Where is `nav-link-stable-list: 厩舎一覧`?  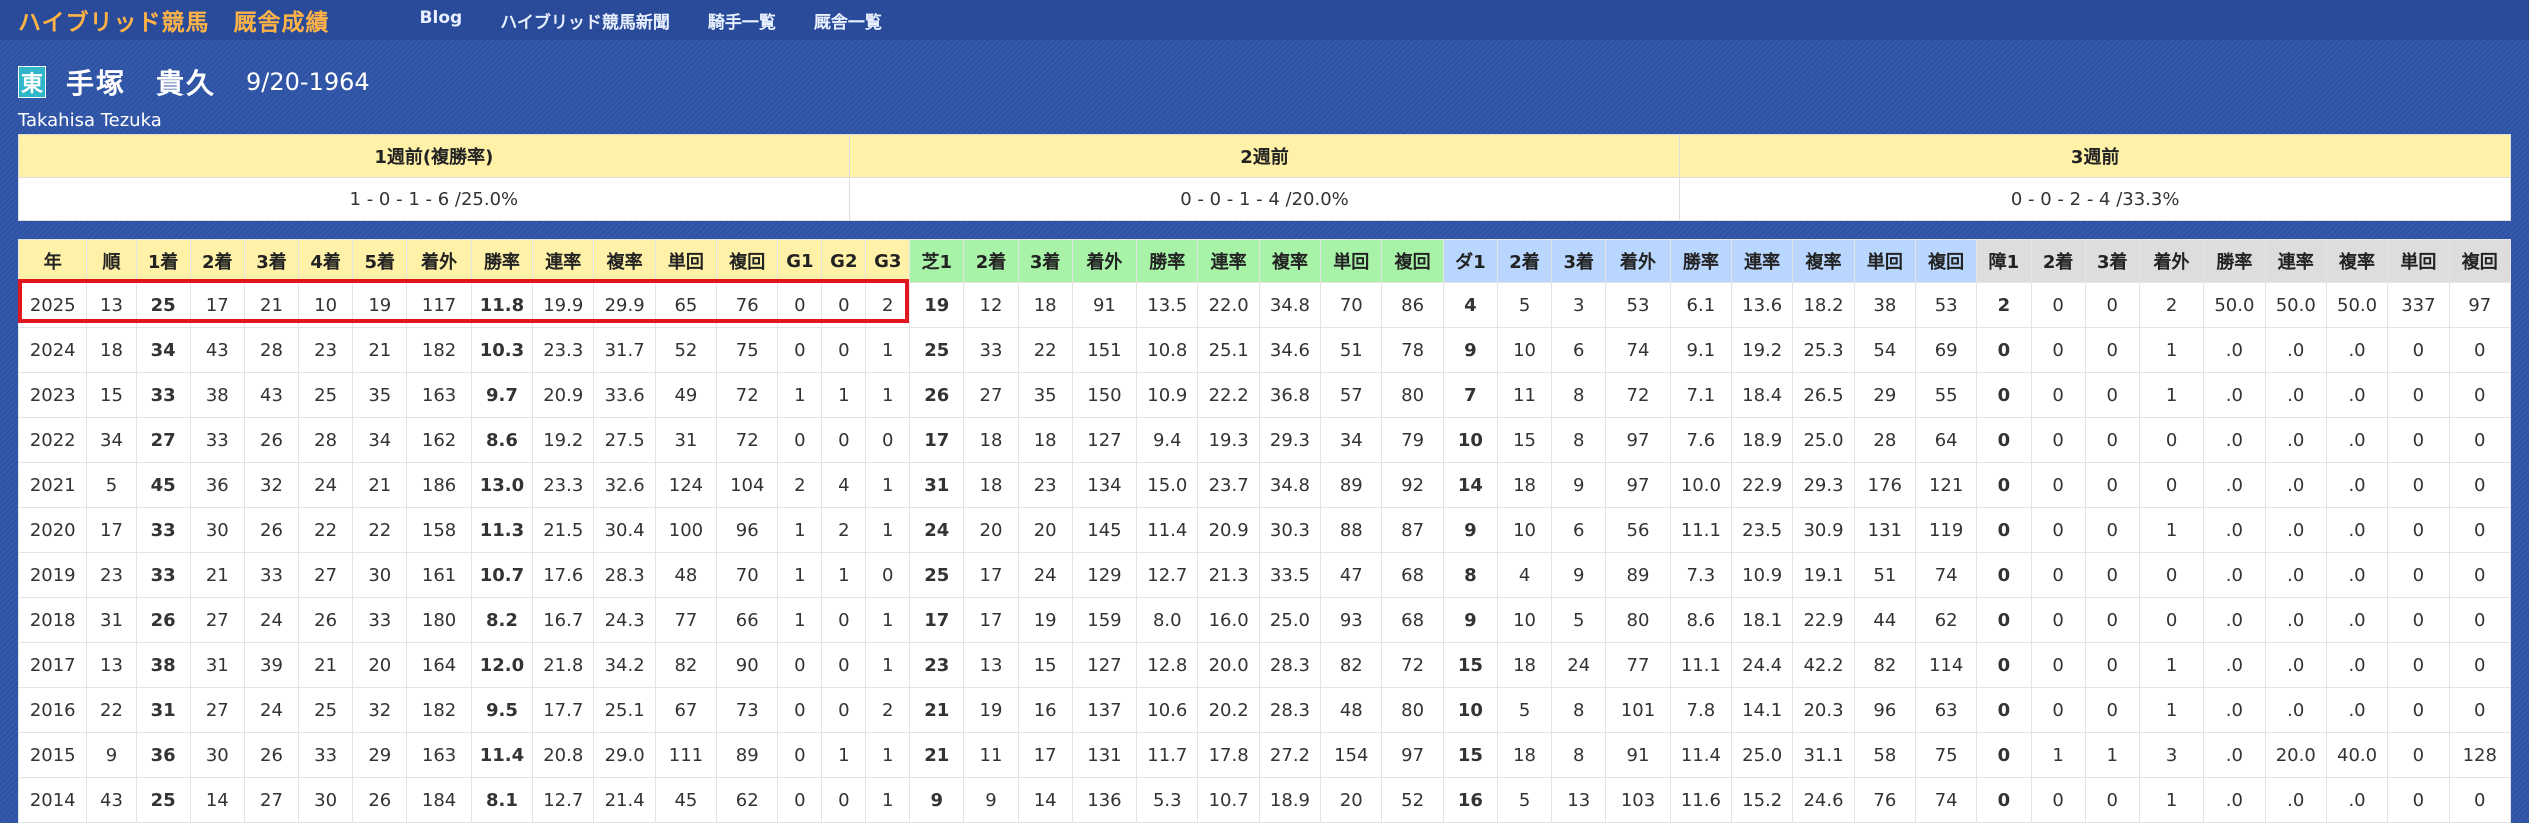 nav-link-stable-list: 厩舎一覧 is located at coordinates (848, 20).